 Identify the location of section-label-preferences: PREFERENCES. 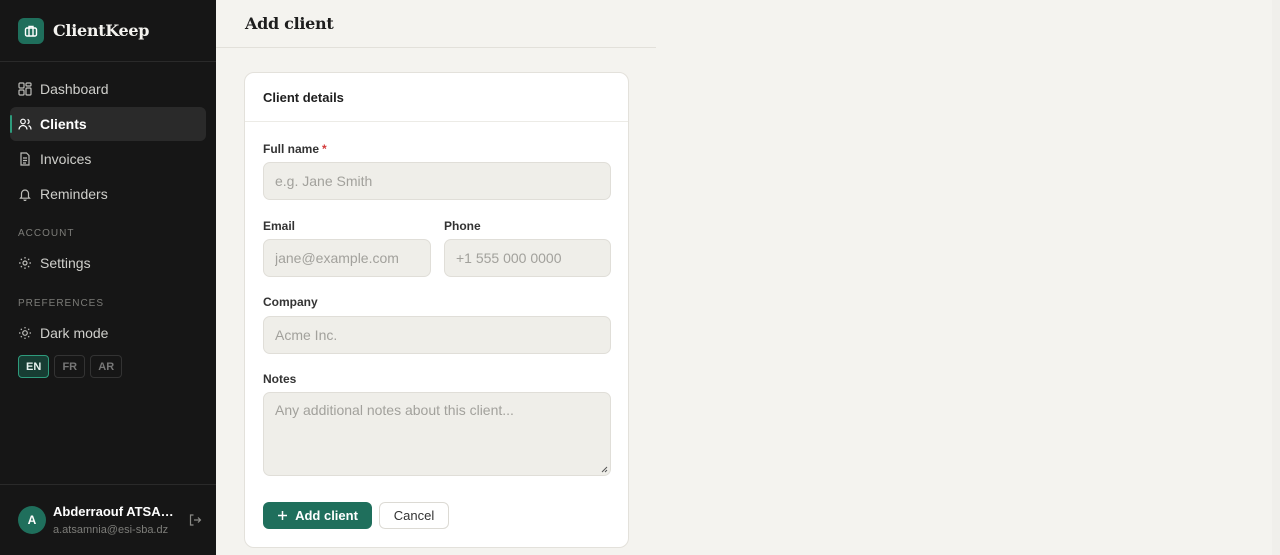
(61, 303).